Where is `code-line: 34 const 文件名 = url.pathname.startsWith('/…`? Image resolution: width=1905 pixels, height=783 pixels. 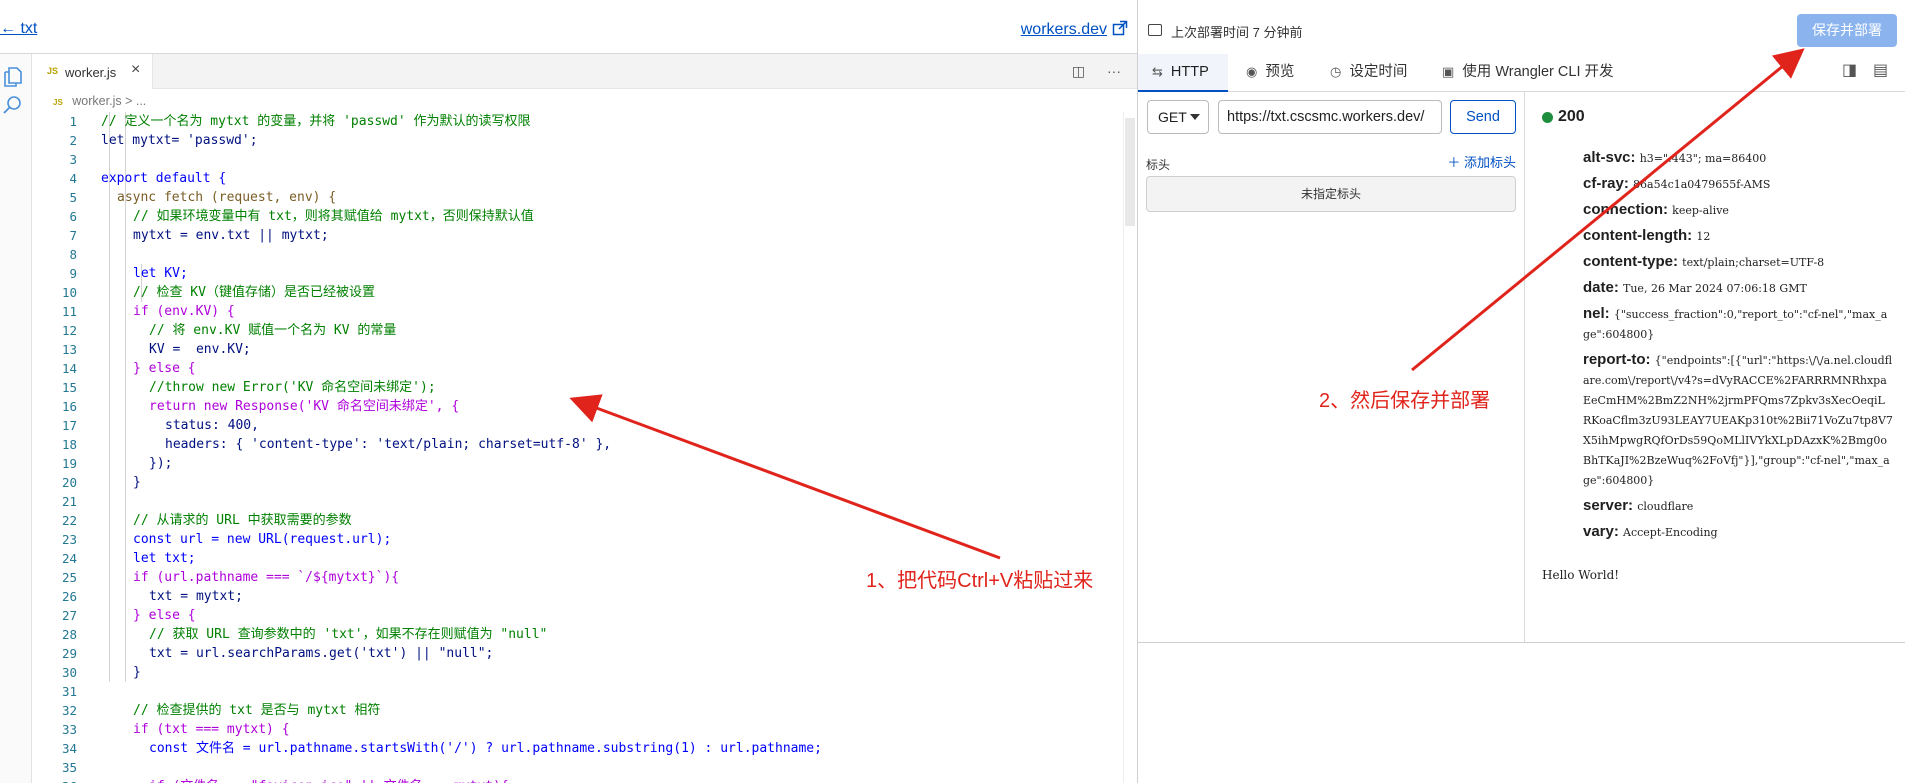 code-line: 34 const 文件名 = url.pathname.startsWith('/… is located at coordinates (578, 748).